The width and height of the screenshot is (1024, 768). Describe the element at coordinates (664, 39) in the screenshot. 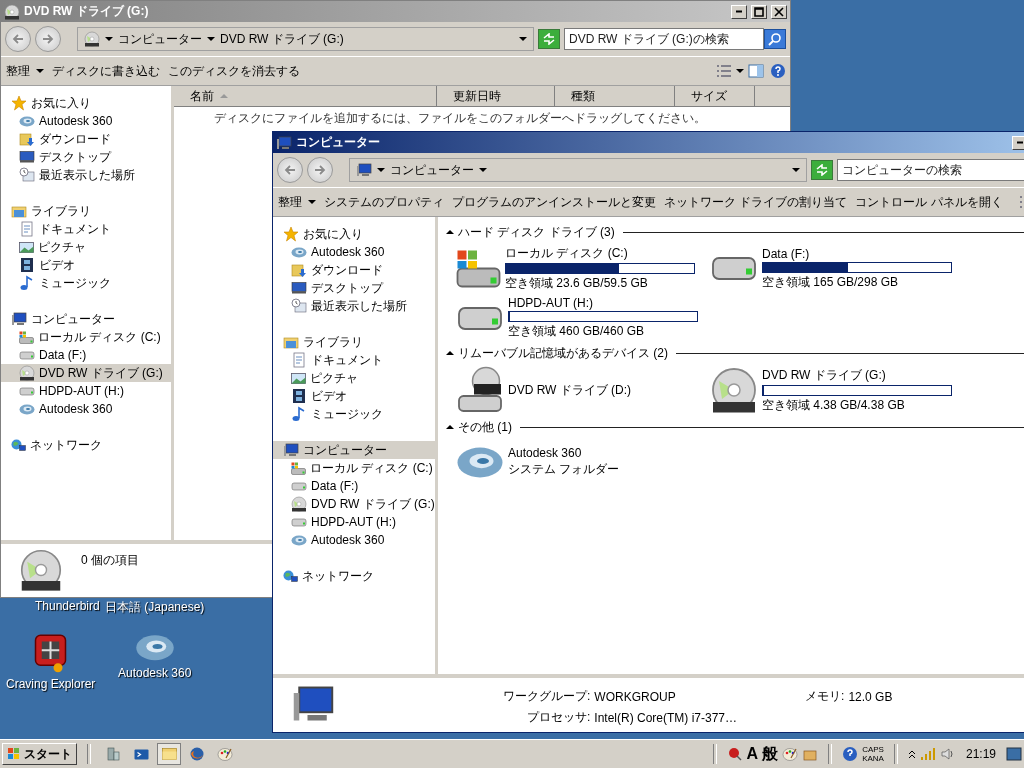

I see `search-field: DVD RW ドライブ (G:)の検索` at that location.